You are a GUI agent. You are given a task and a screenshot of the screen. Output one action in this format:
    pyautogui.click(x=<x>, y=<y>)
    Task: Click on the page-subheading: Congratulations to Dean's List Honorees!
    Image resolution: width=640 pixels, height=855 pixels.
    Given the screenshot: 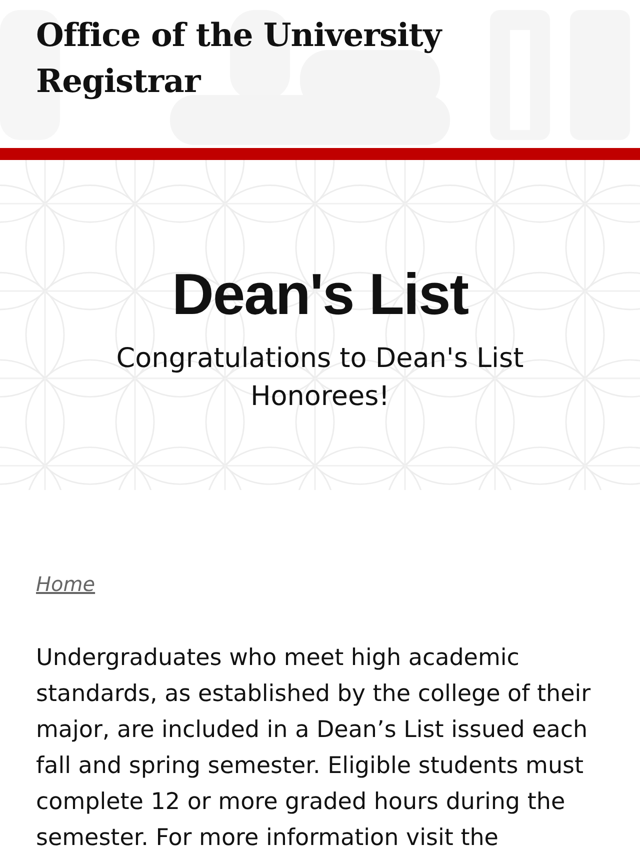 What is the action you would take?
    pyautogui.click(x=320, y=378)
    